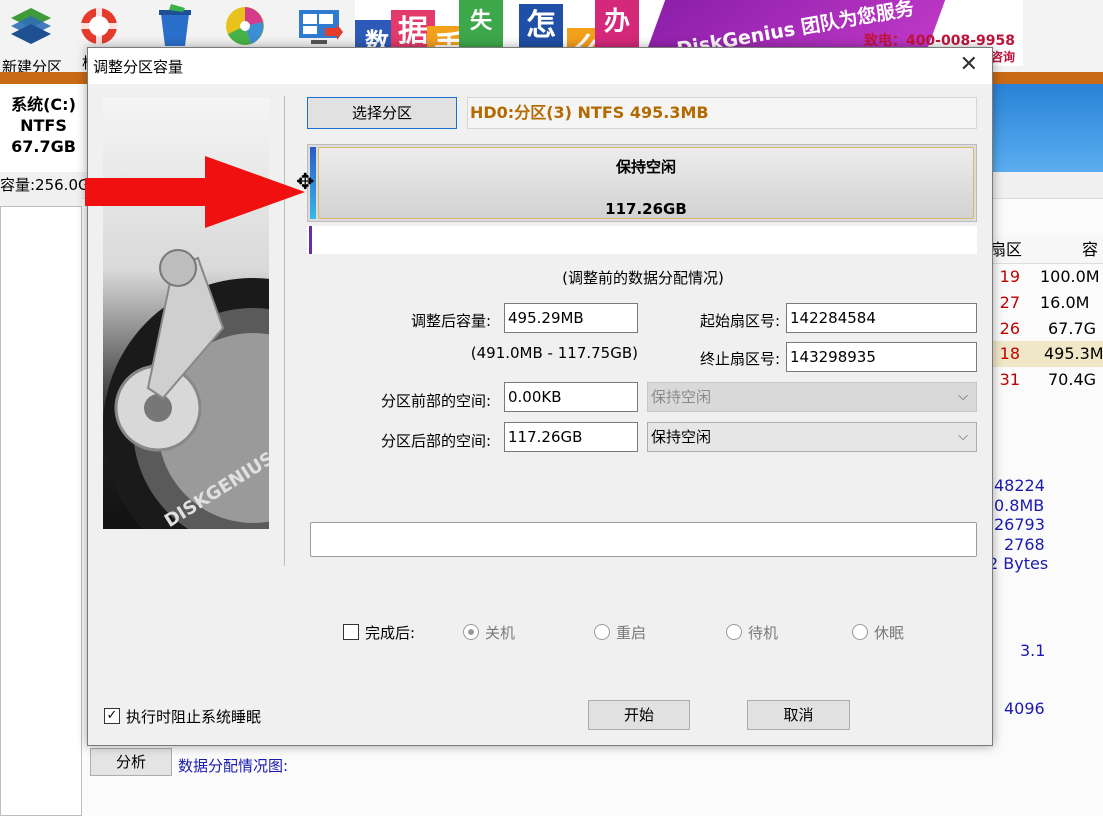 The width and height of the screenshot is (1103, 816). Describe the element at coordinates (43, 104) in the screenshot. I see `system-partition-name: 系统(C:)` at that location.